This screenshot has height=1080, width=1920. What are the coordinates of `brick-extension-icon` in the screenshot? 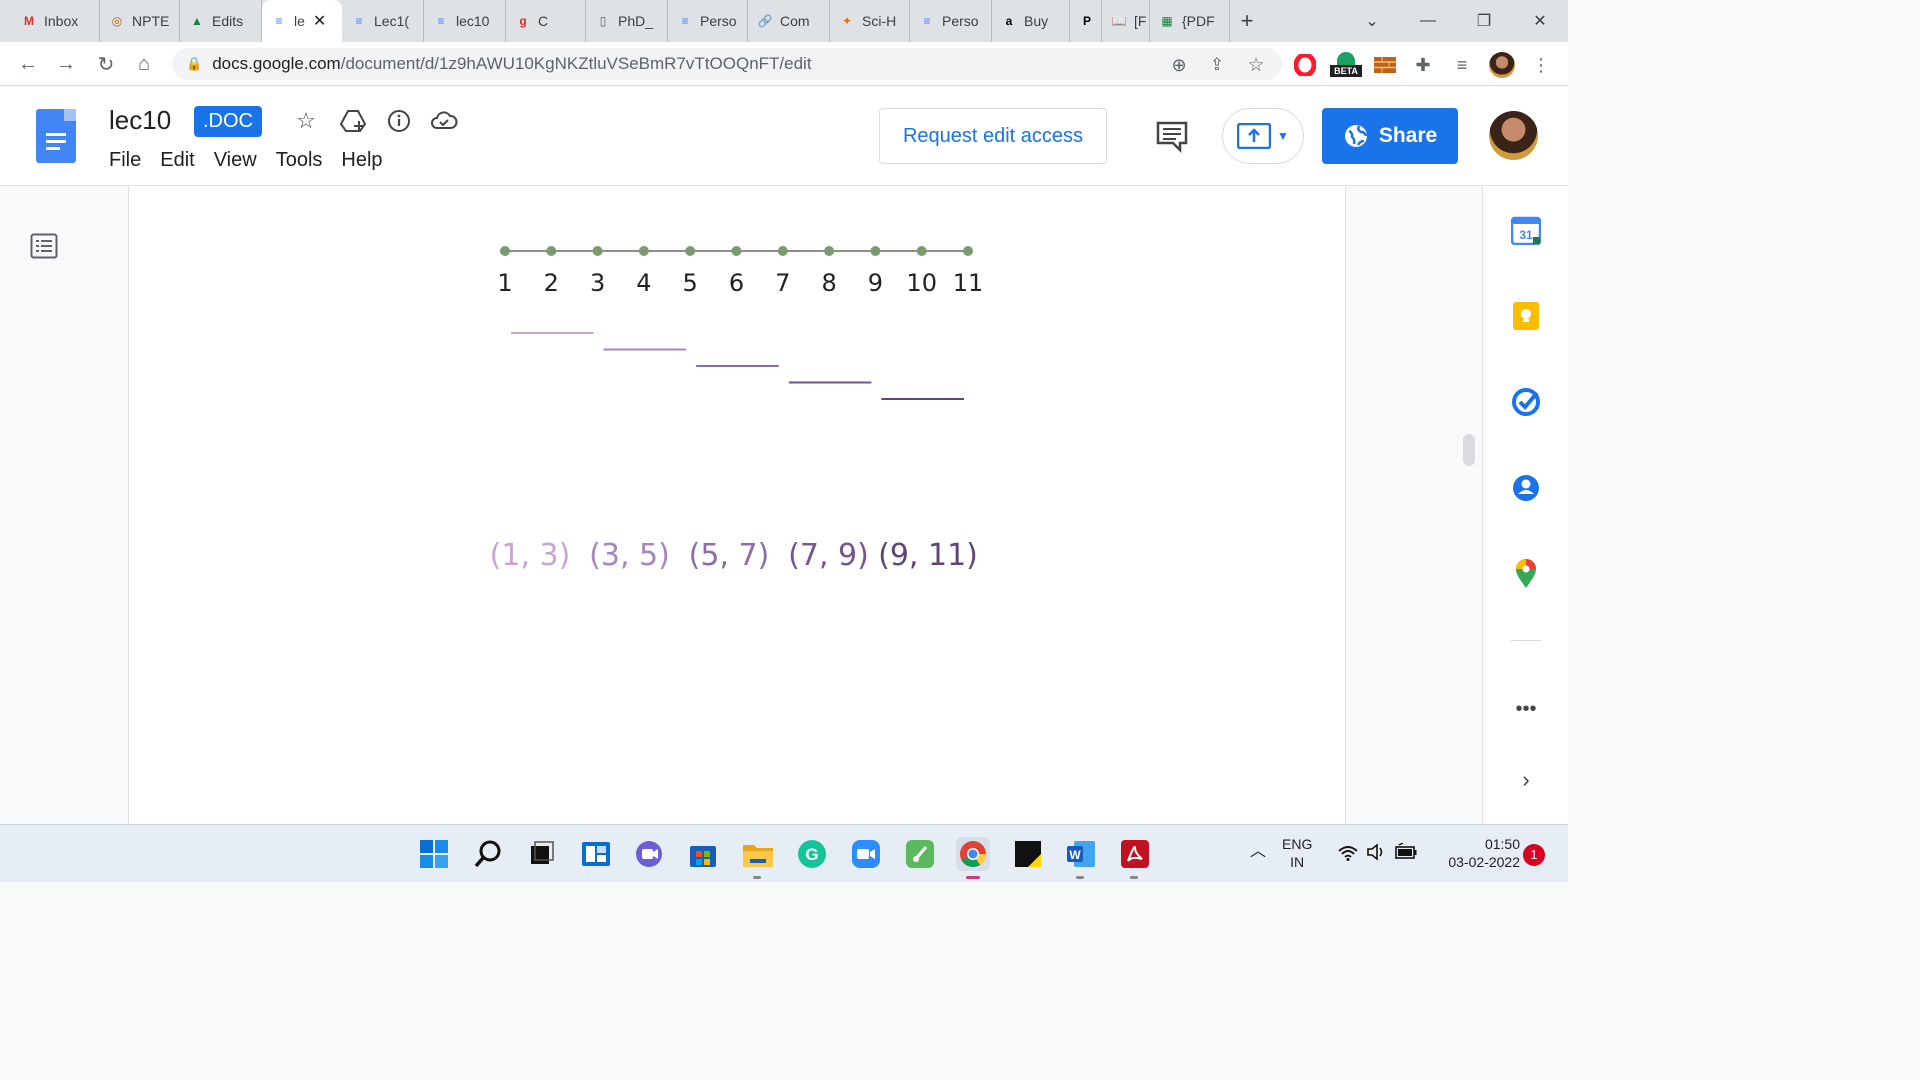 It's located at (1385, 65).